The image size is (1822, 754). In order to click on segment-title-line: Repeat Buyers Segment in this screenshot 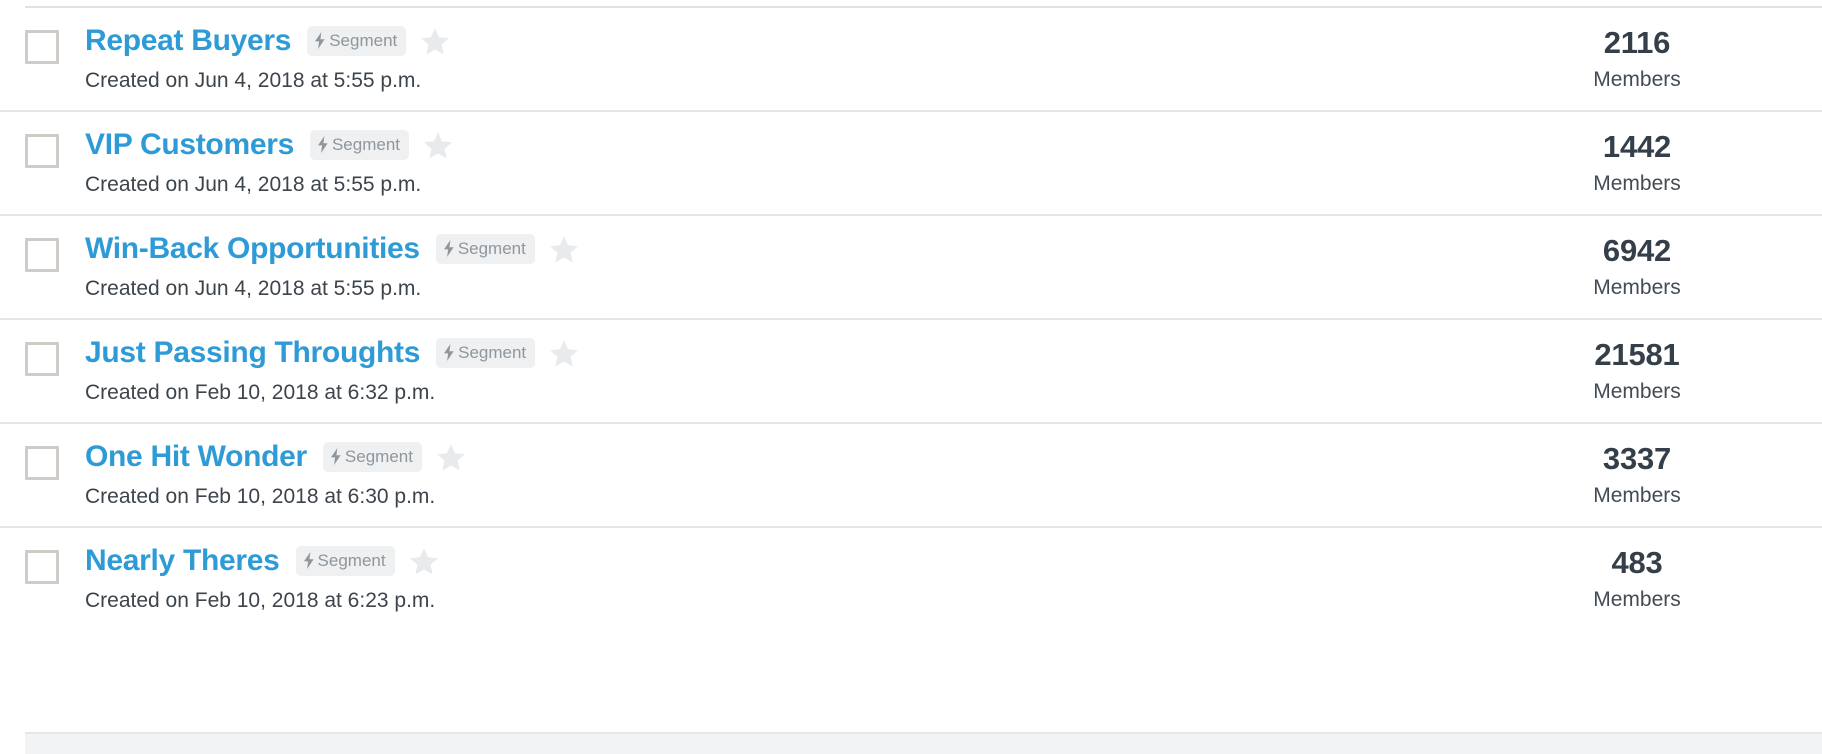, I will do `click(788, 41)`.